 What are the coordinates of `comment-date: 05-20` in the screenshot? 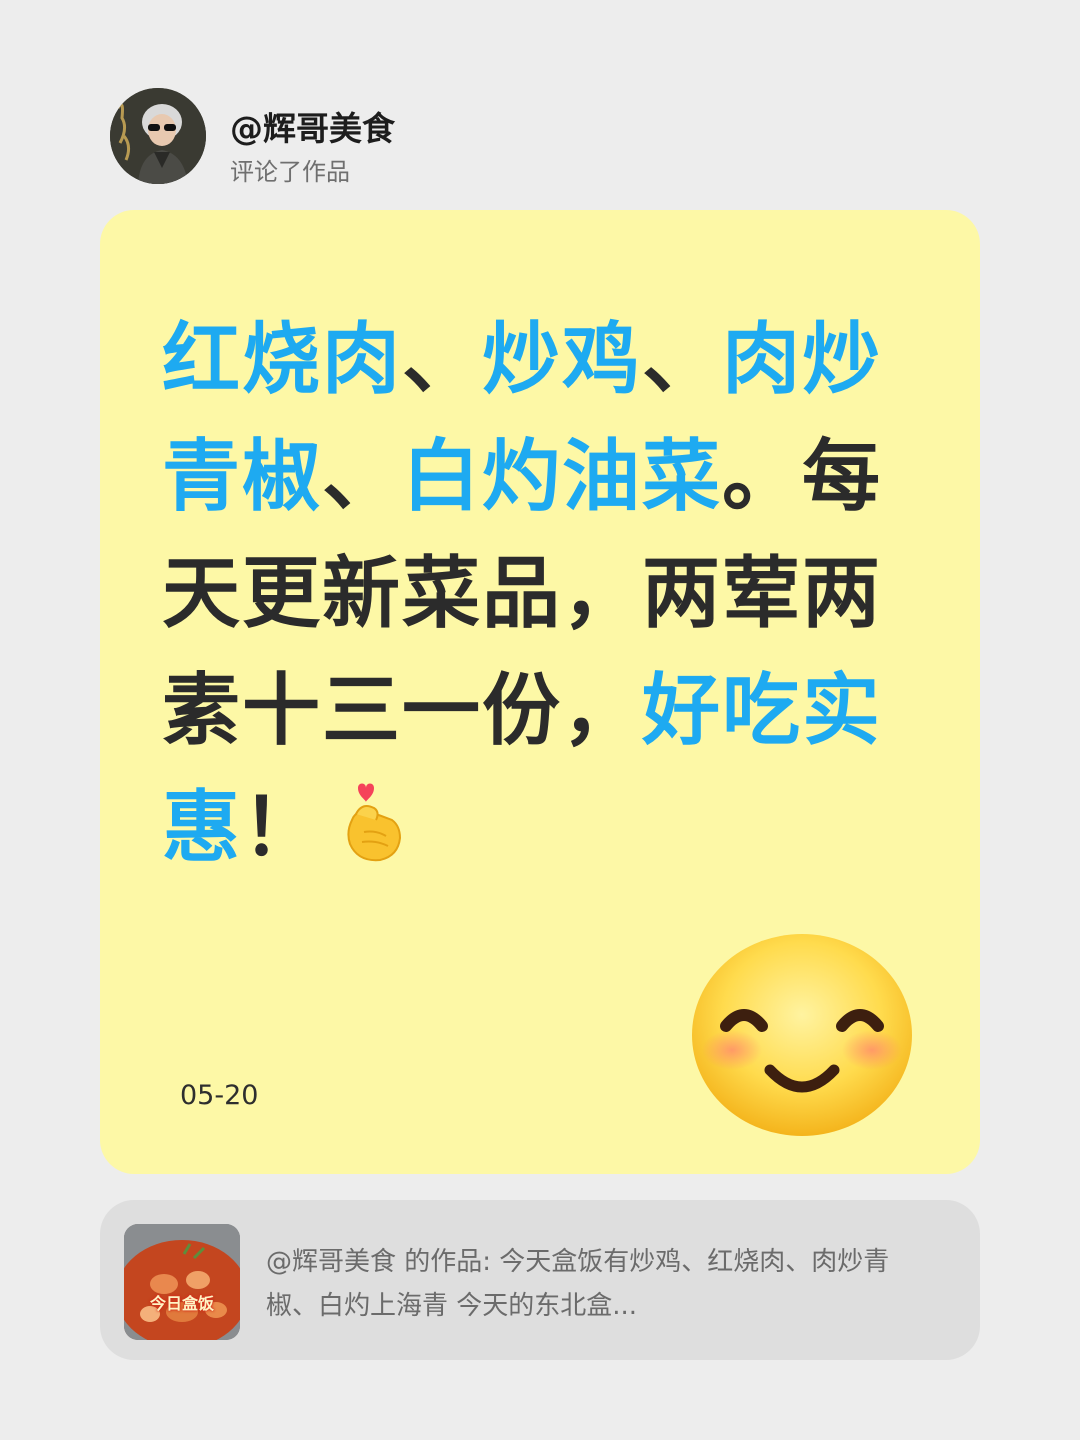 It's located at (219, 1095).